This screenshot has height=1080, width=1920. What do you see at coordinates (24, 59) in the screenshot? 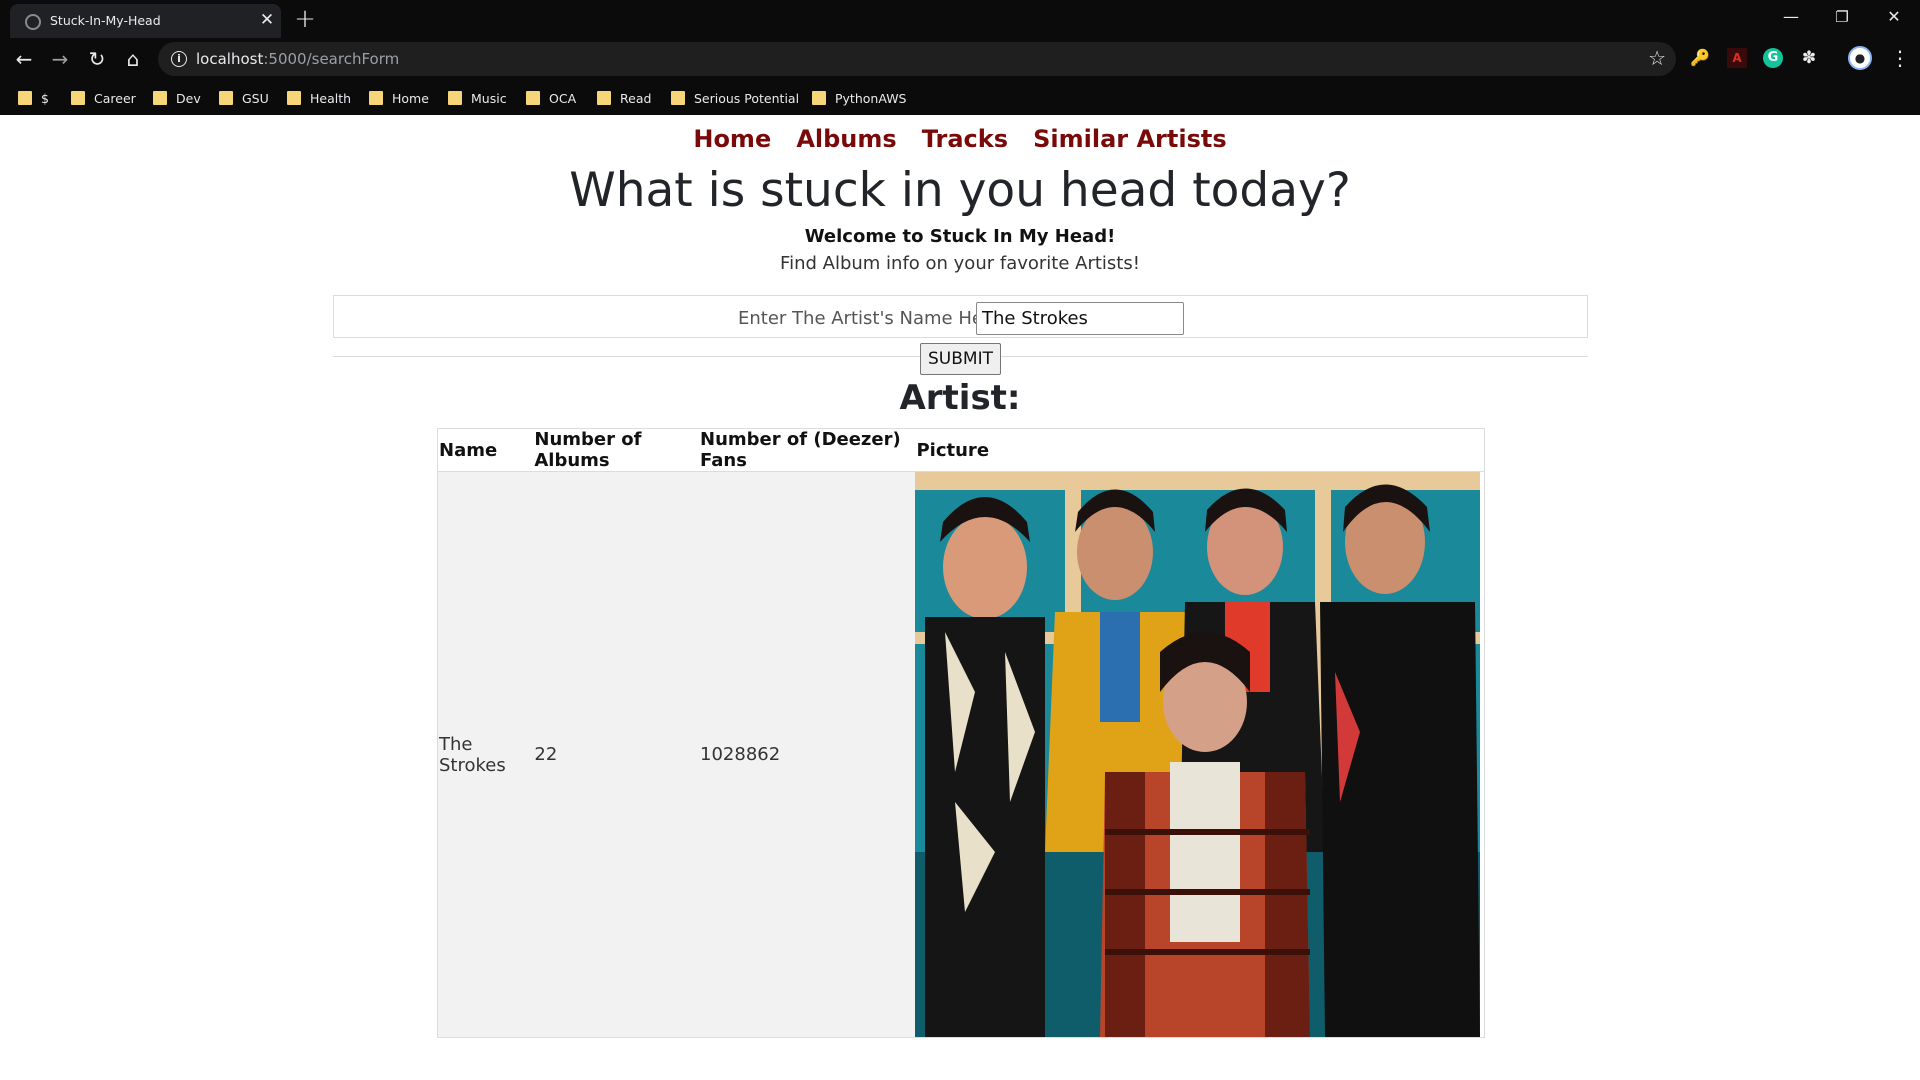
I see `back-icon: ←` at bounding box center [24, 59].